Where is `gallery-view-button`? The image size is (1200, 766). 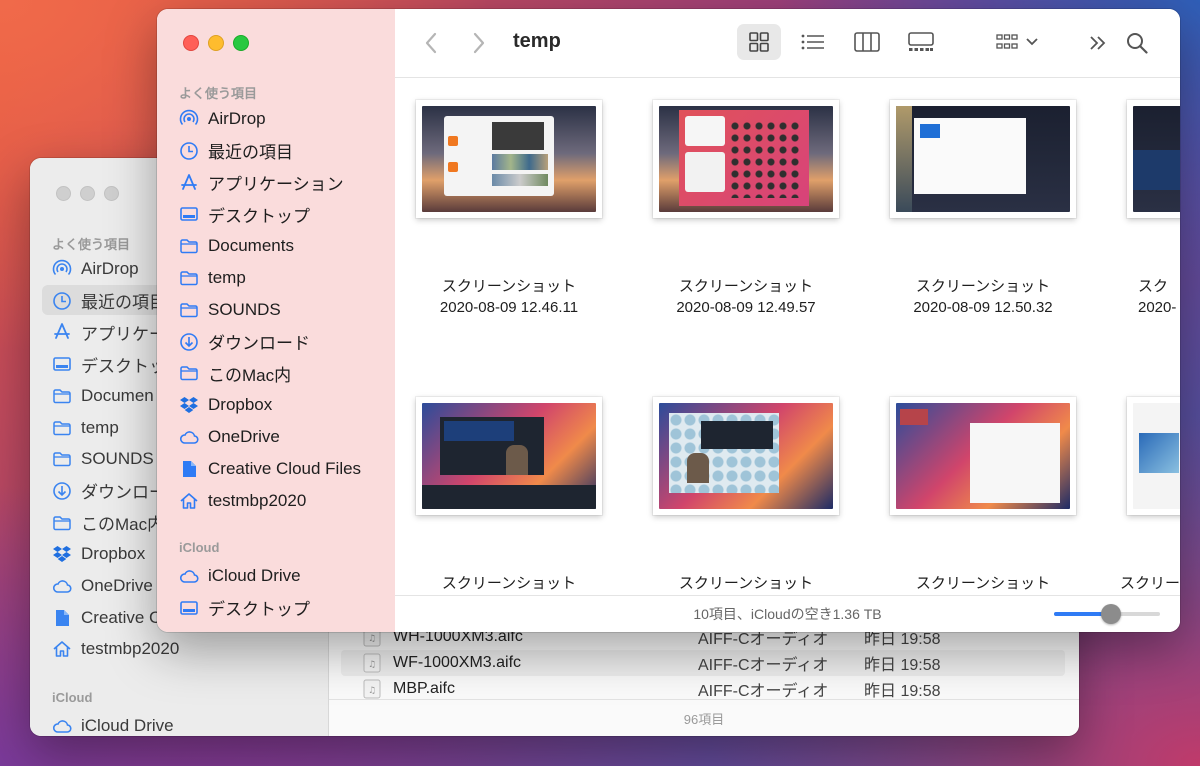 gallery-view-button is located at coordinates (921, 42).